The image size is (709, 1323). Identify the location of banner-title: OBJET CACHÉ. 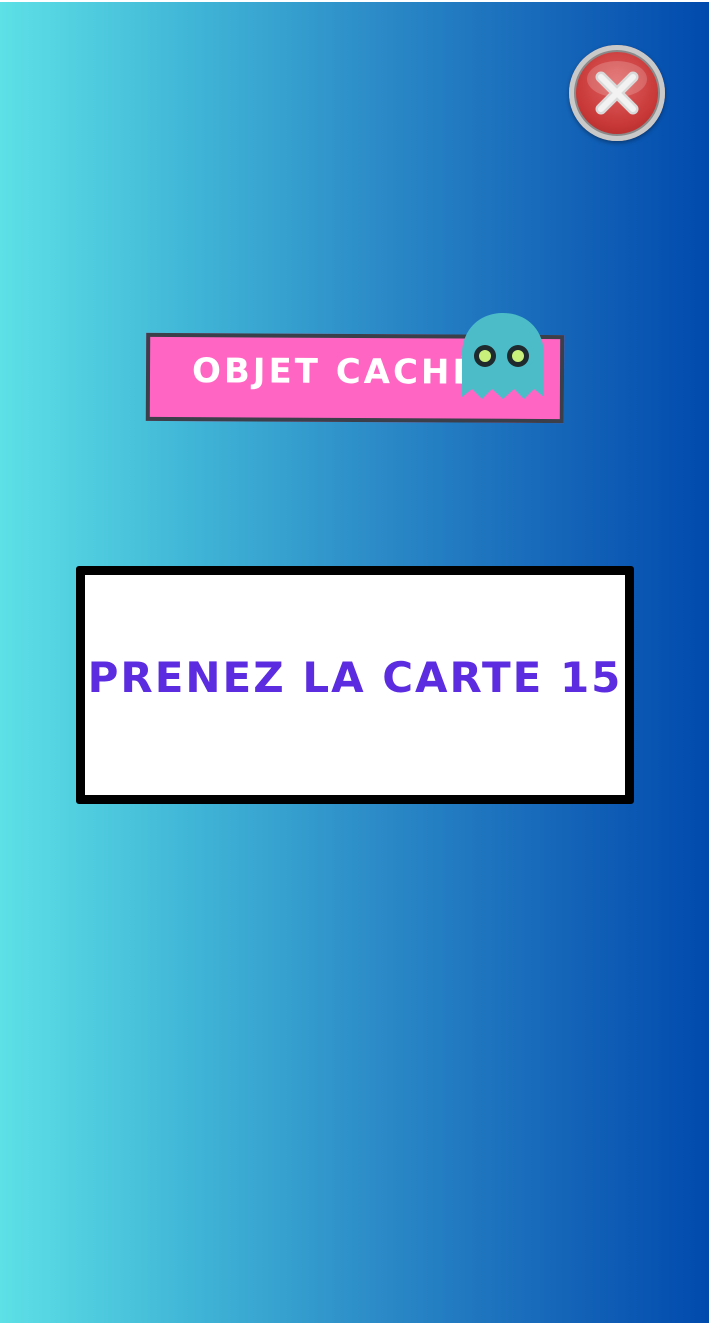
(335, 372).